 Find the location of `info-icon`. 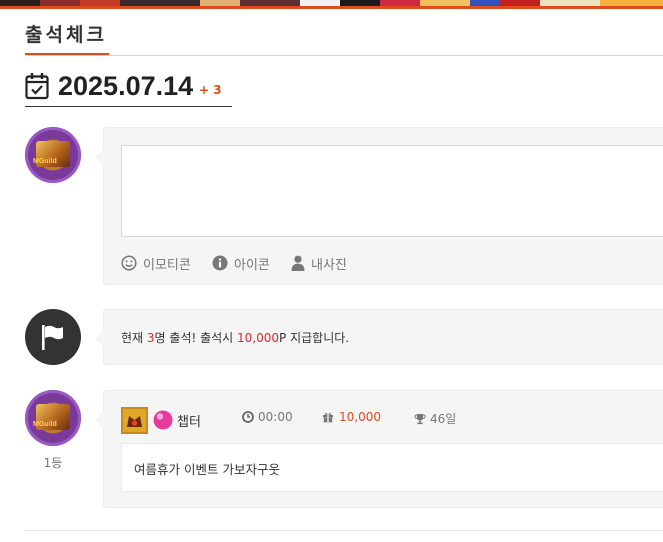

info-icon is located at coordinates (220, 263).